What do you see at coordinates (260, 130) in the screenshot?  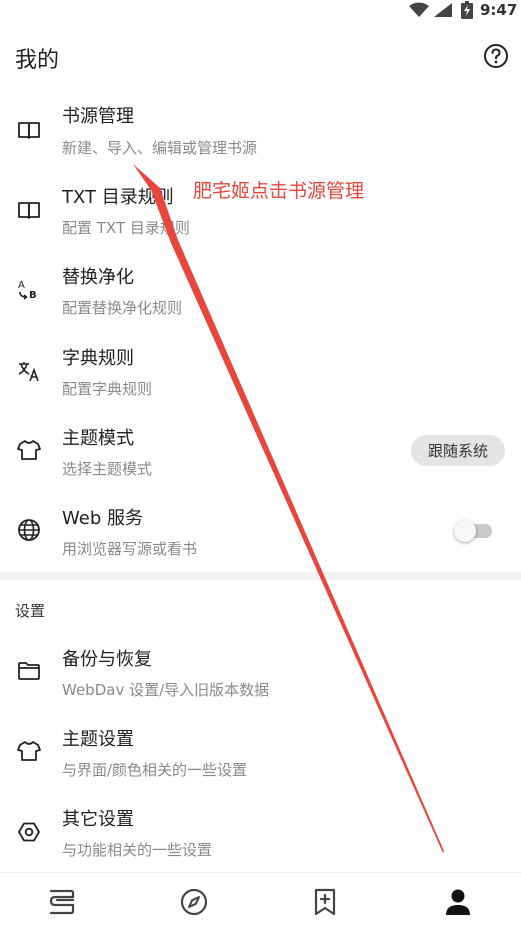 I see `list-item-book-source: 书源管理 新建、导入、编辑或管理书源` at bounding box center [260, 130].